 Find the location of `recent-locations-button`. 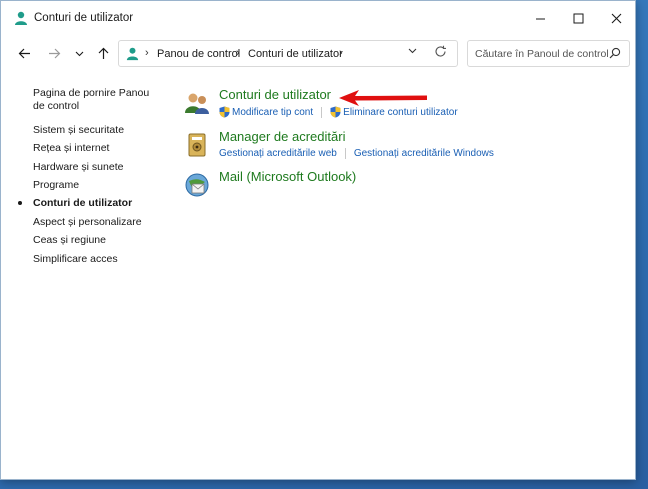

recent-locations-button is located at coordinates (79, 53).